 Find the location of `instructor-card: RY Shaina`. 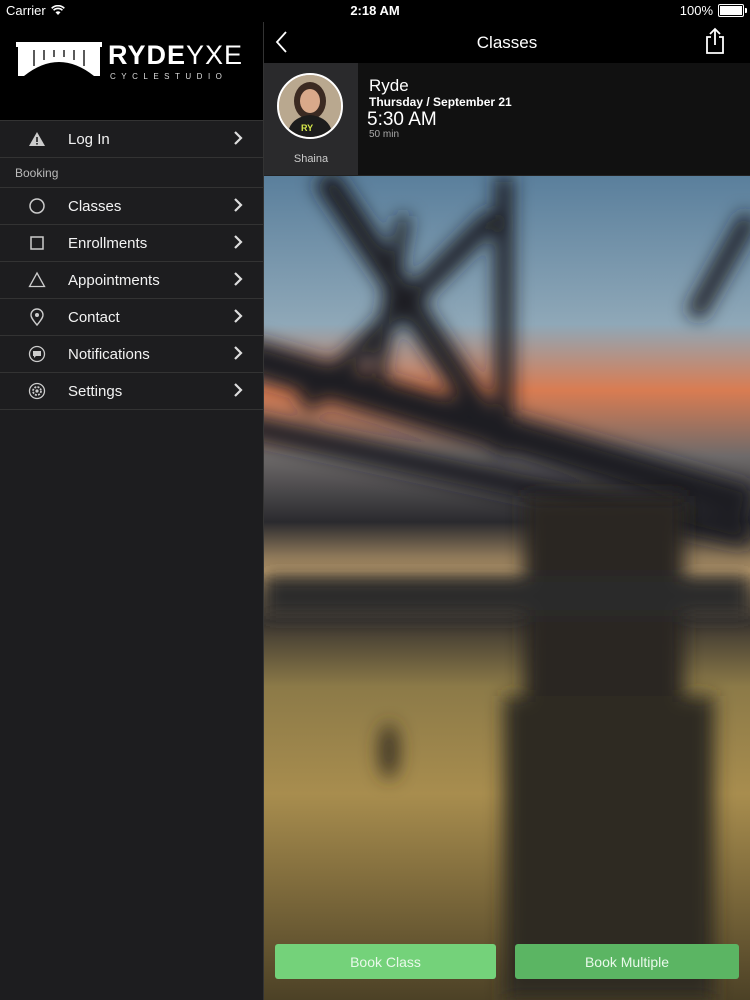

instructor-card: RY Shaina is located at coordinates (311, 119).